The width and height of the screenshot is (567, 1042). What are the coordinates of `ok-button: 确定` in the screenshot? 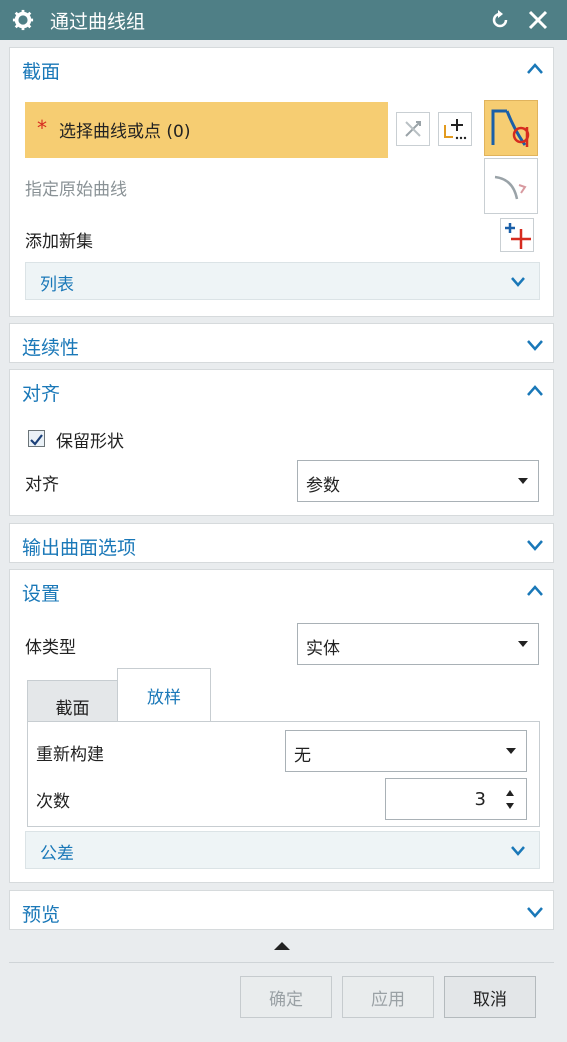 It's located at (286, 997).